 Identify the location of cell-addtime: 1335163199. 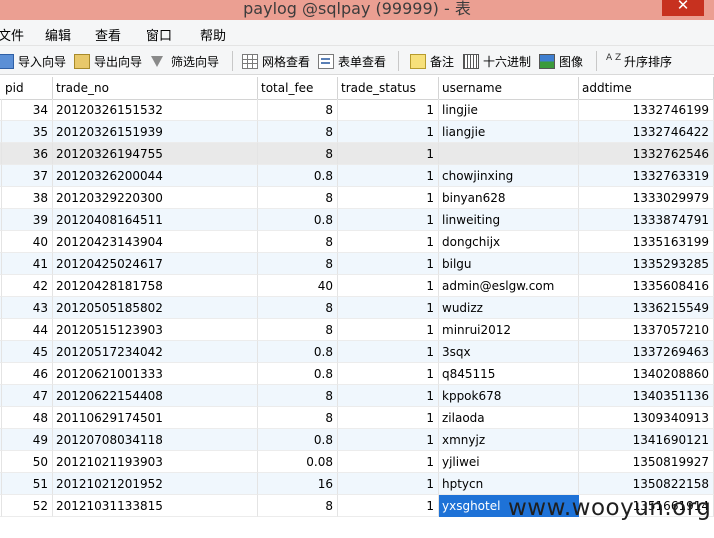
(646, 242).